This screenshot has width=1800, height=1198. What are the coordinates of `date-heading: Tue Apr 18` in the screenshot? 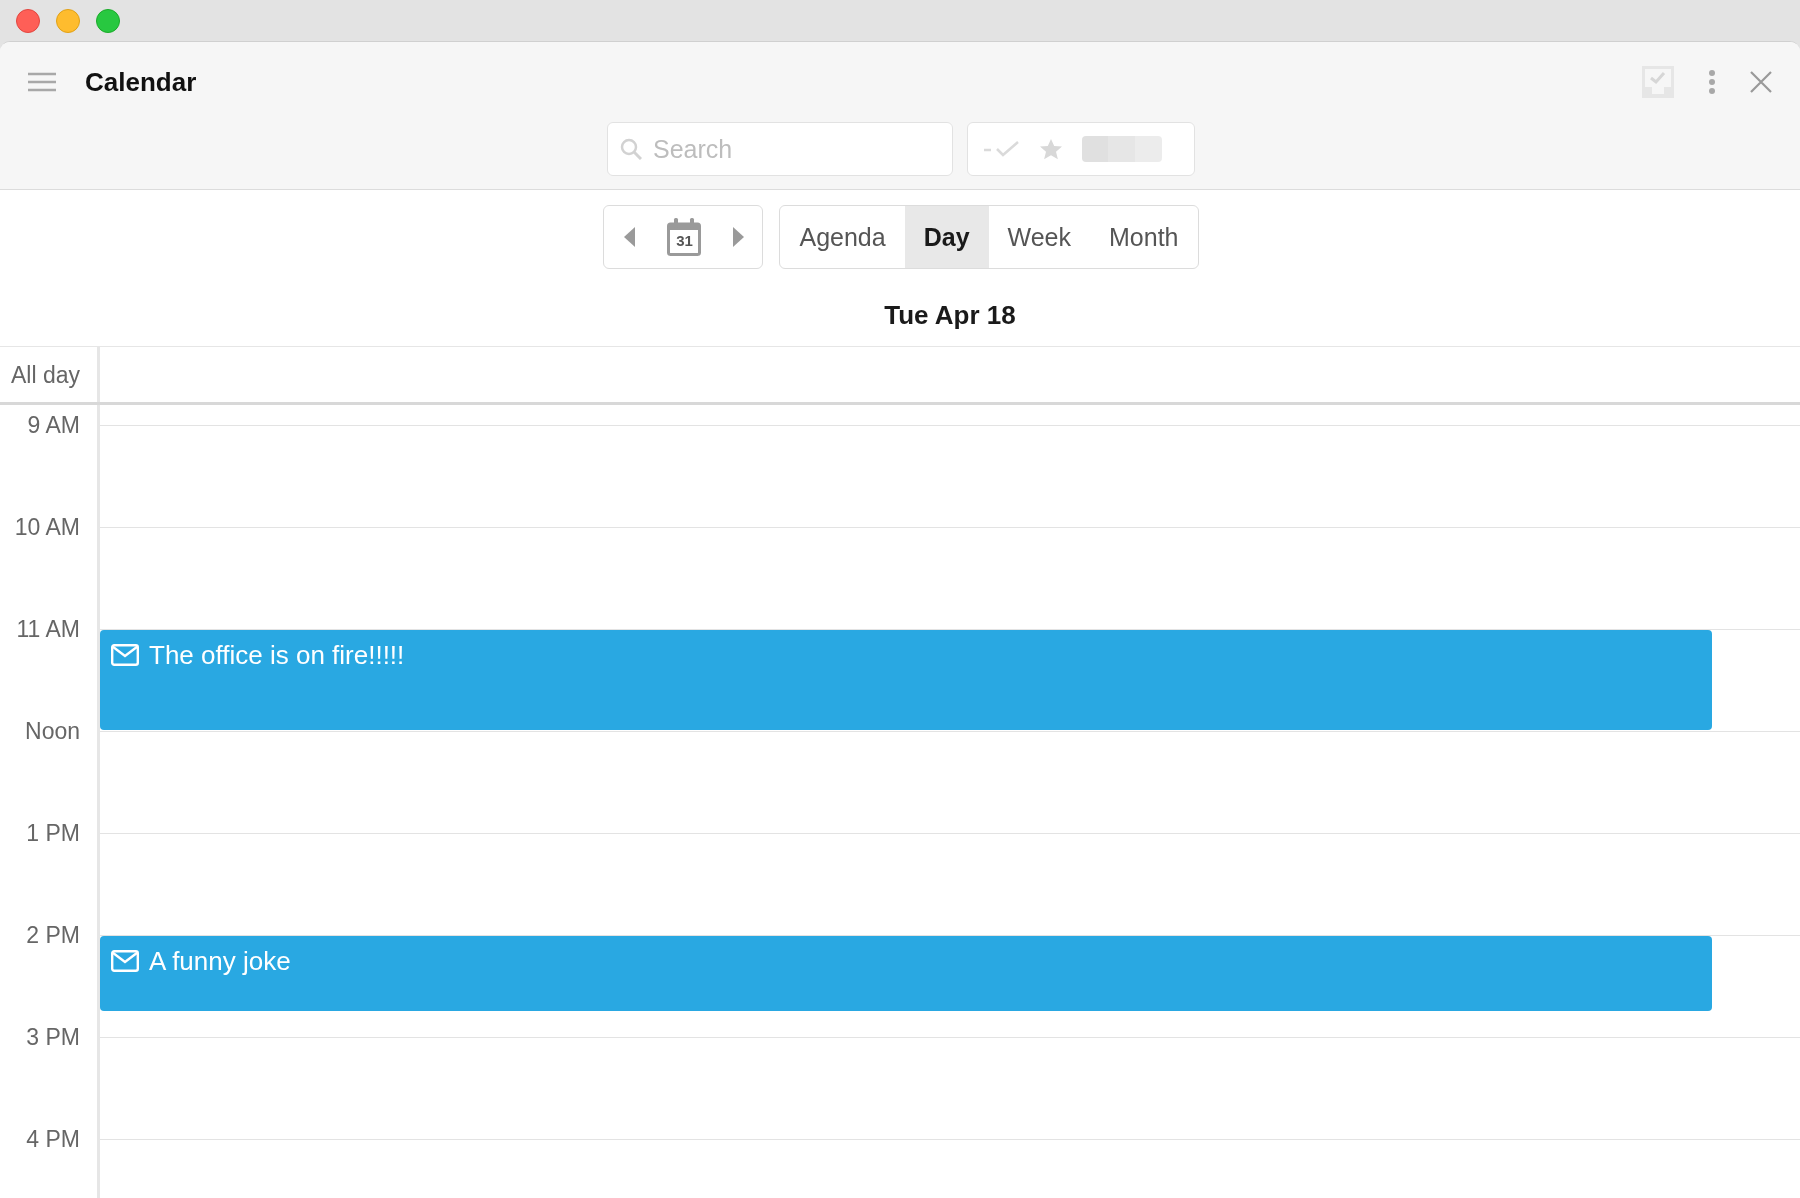 It's located at (950, 315).